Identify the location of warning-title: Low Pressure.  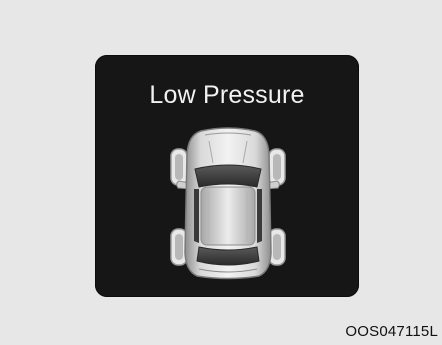
(227, 95).